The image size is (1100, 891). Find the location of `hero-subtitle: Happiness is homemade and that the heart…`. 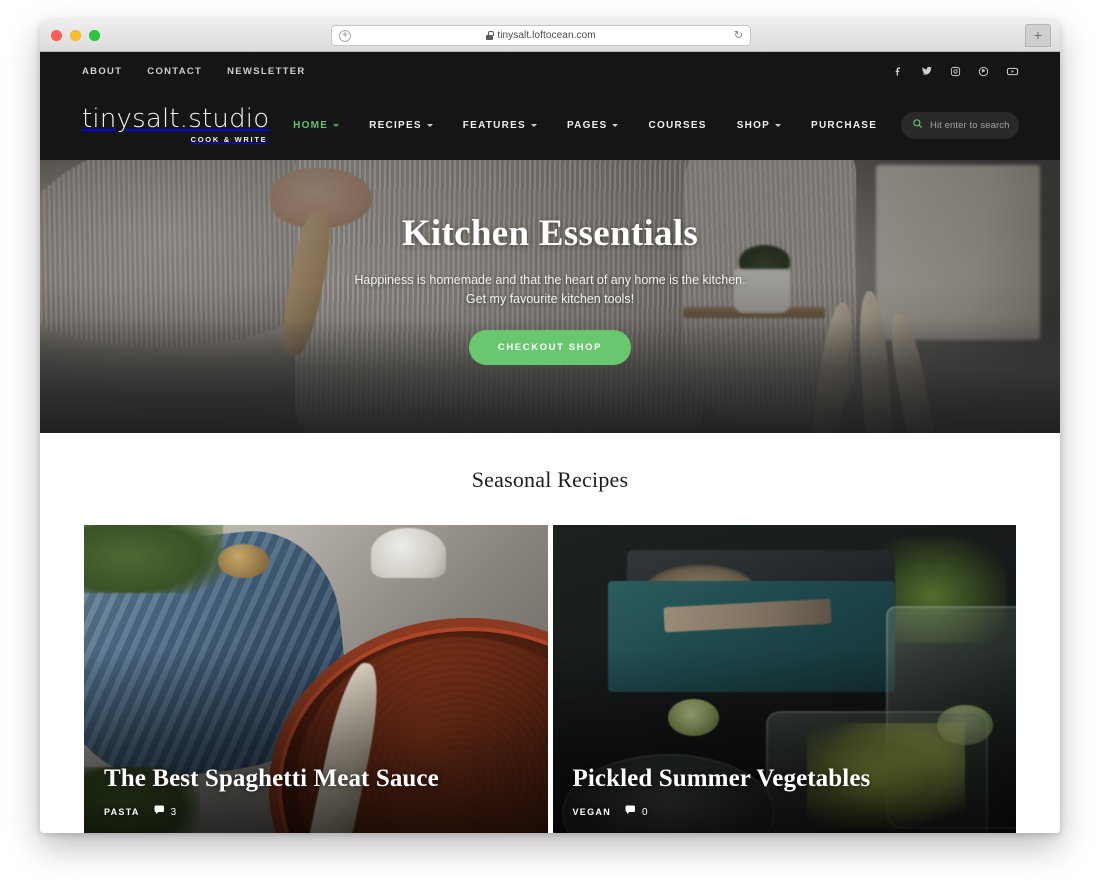

hero-subtitle: Happiness is homemade and that the heart… is located at coordinates (550, 290).